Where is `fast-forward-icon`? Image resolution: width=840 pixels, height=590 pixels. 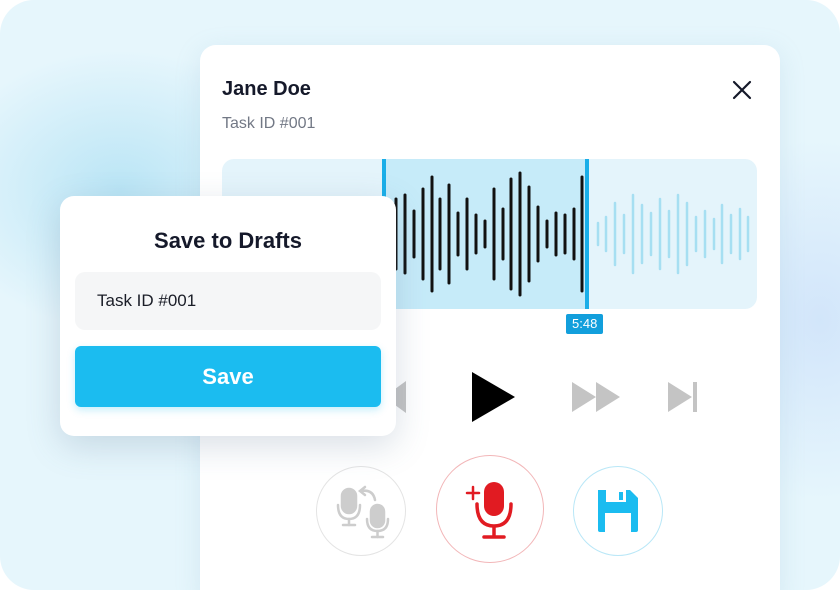 fast-forward-icon is located at coordinates (597, 397).